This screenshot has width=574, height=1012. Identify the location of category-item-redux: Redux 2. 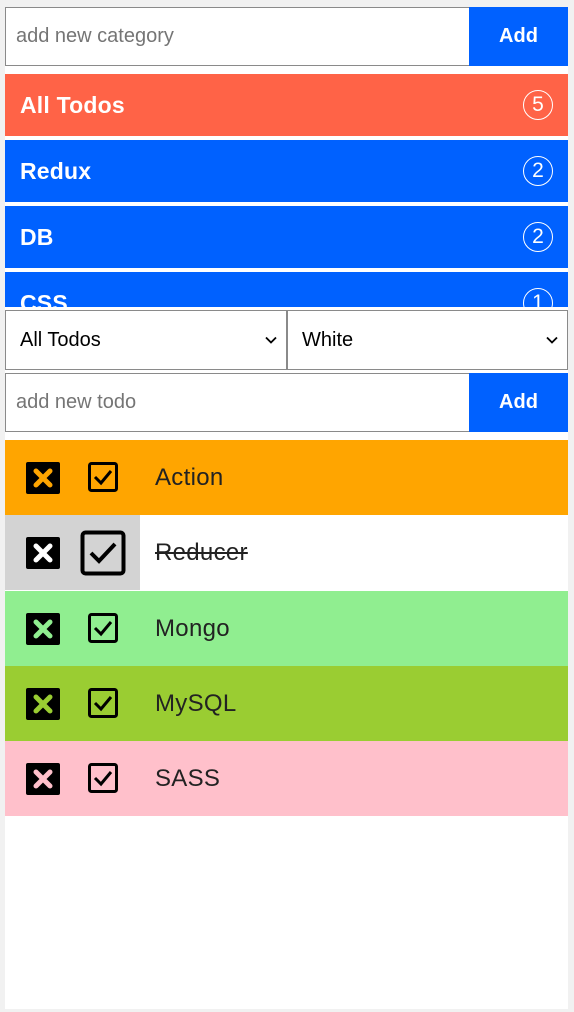
(286, 171).